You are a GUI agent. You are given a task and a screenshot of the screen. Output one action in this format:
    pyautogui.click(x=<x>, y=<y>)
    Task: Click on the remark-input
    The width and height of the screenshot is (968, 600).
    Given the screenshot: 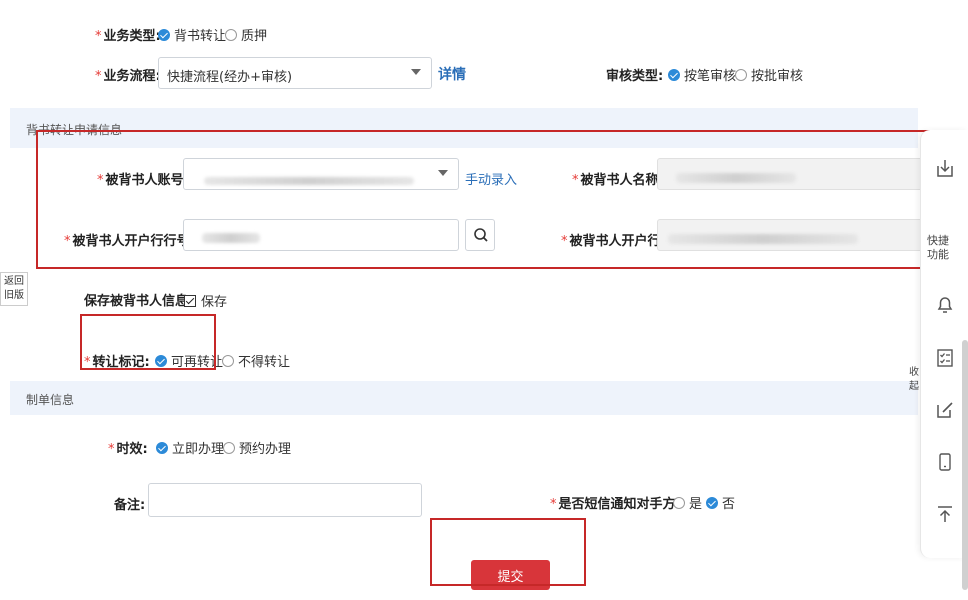 What is the action you would take?
    pyautogui.click(x=285, y=500)
    